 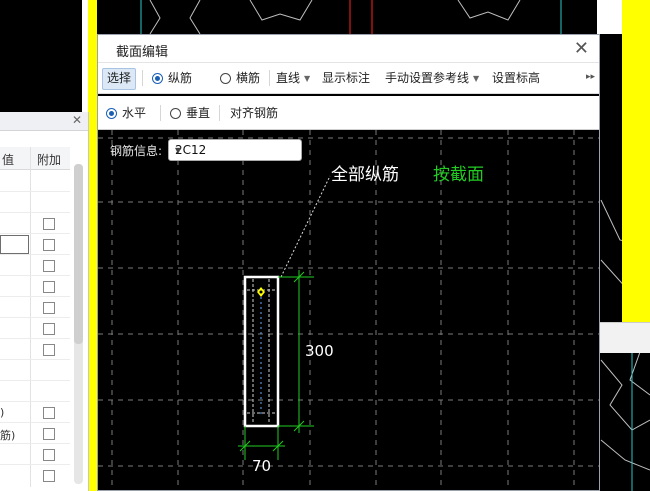 What do you see at coordinates (142, 52) in the screenshot?
I see `dialog-title: 截面编辑` at bounding box center [142, 52].